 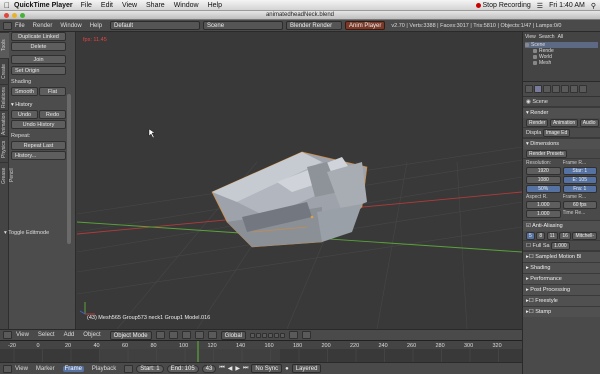 I want to click on scene-dropdown: Scene, so click(x=243, y=25).